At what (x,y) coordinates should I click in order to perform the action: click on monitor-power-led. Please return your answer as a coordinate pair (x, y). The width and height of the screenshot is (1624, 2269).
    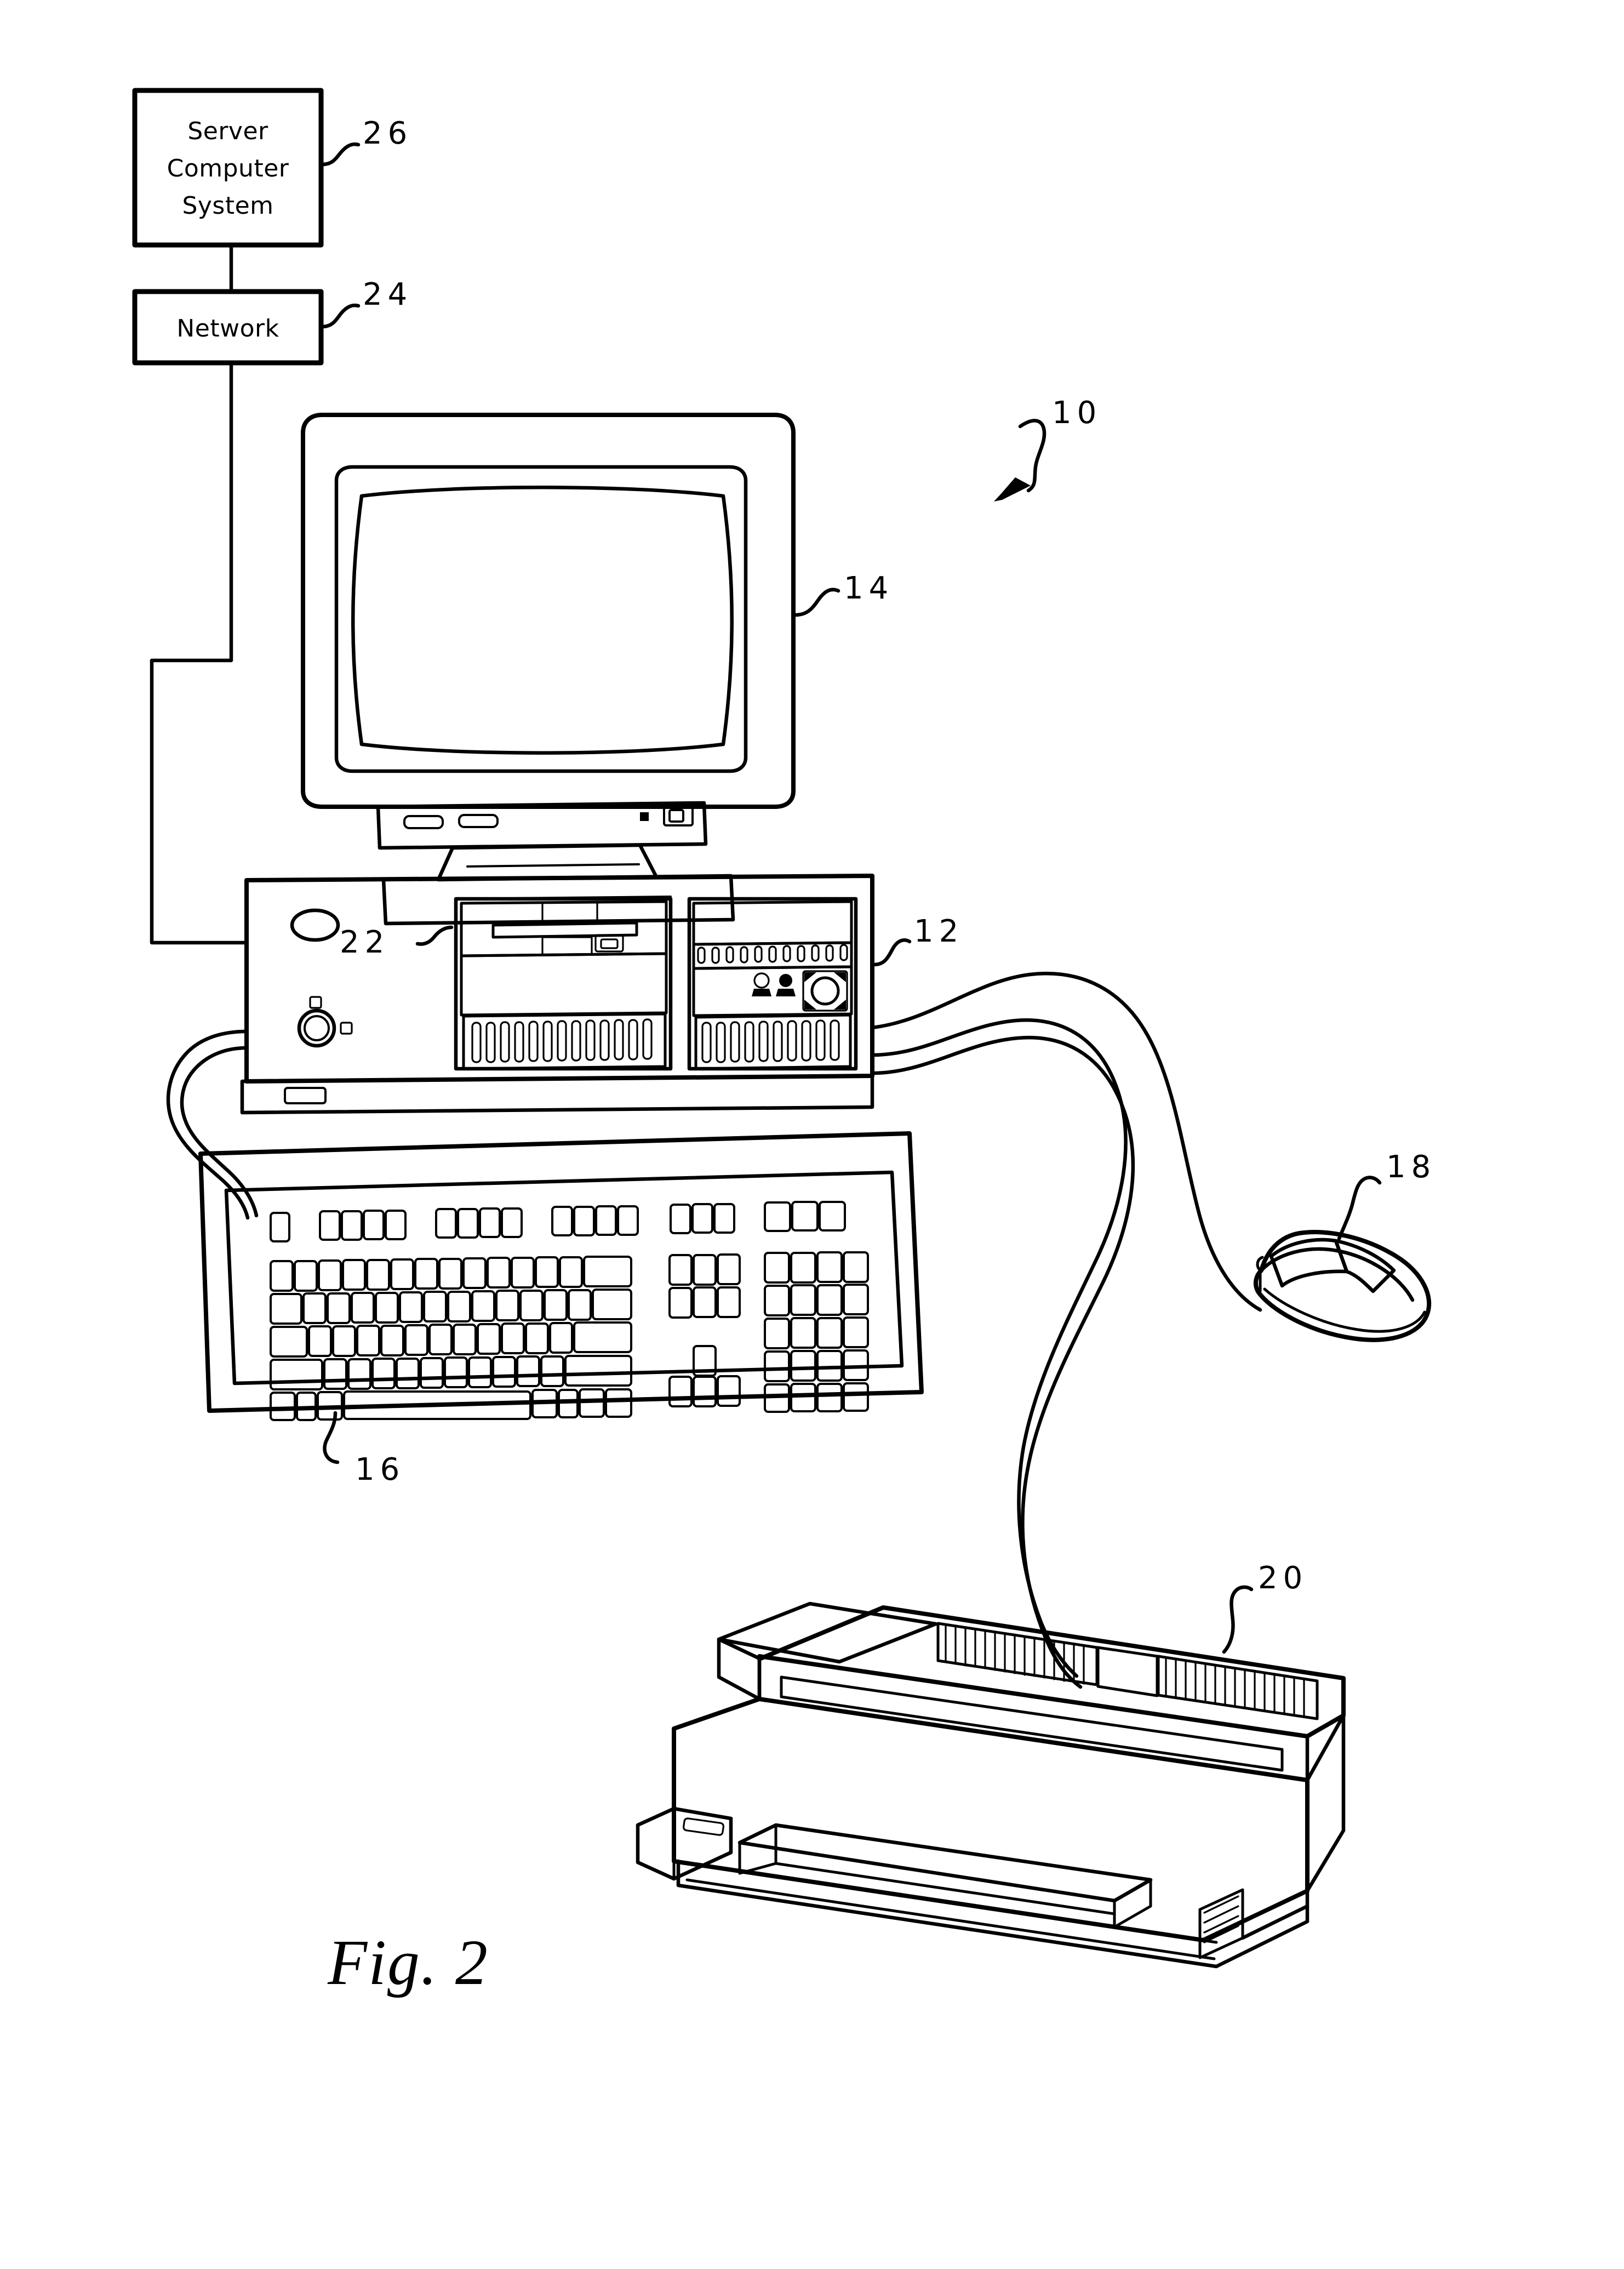
    Looking at the image, I should click on (644, 816).